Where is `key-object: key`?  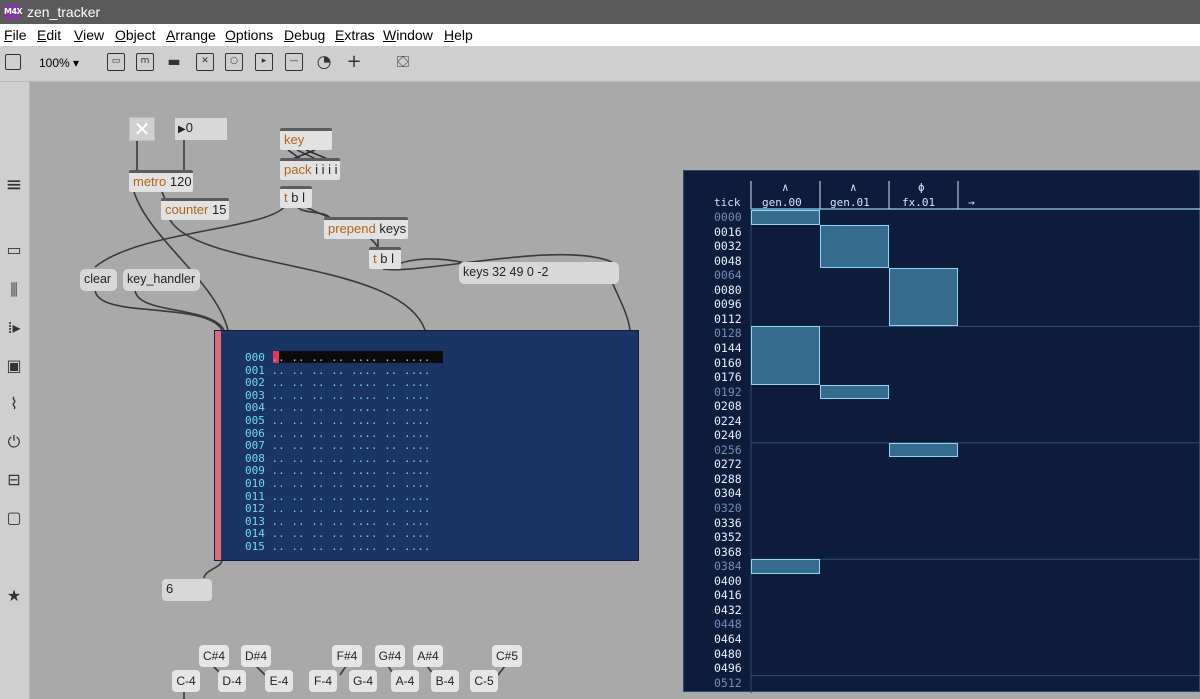 key-object: key is located at coordinates (306, 139).